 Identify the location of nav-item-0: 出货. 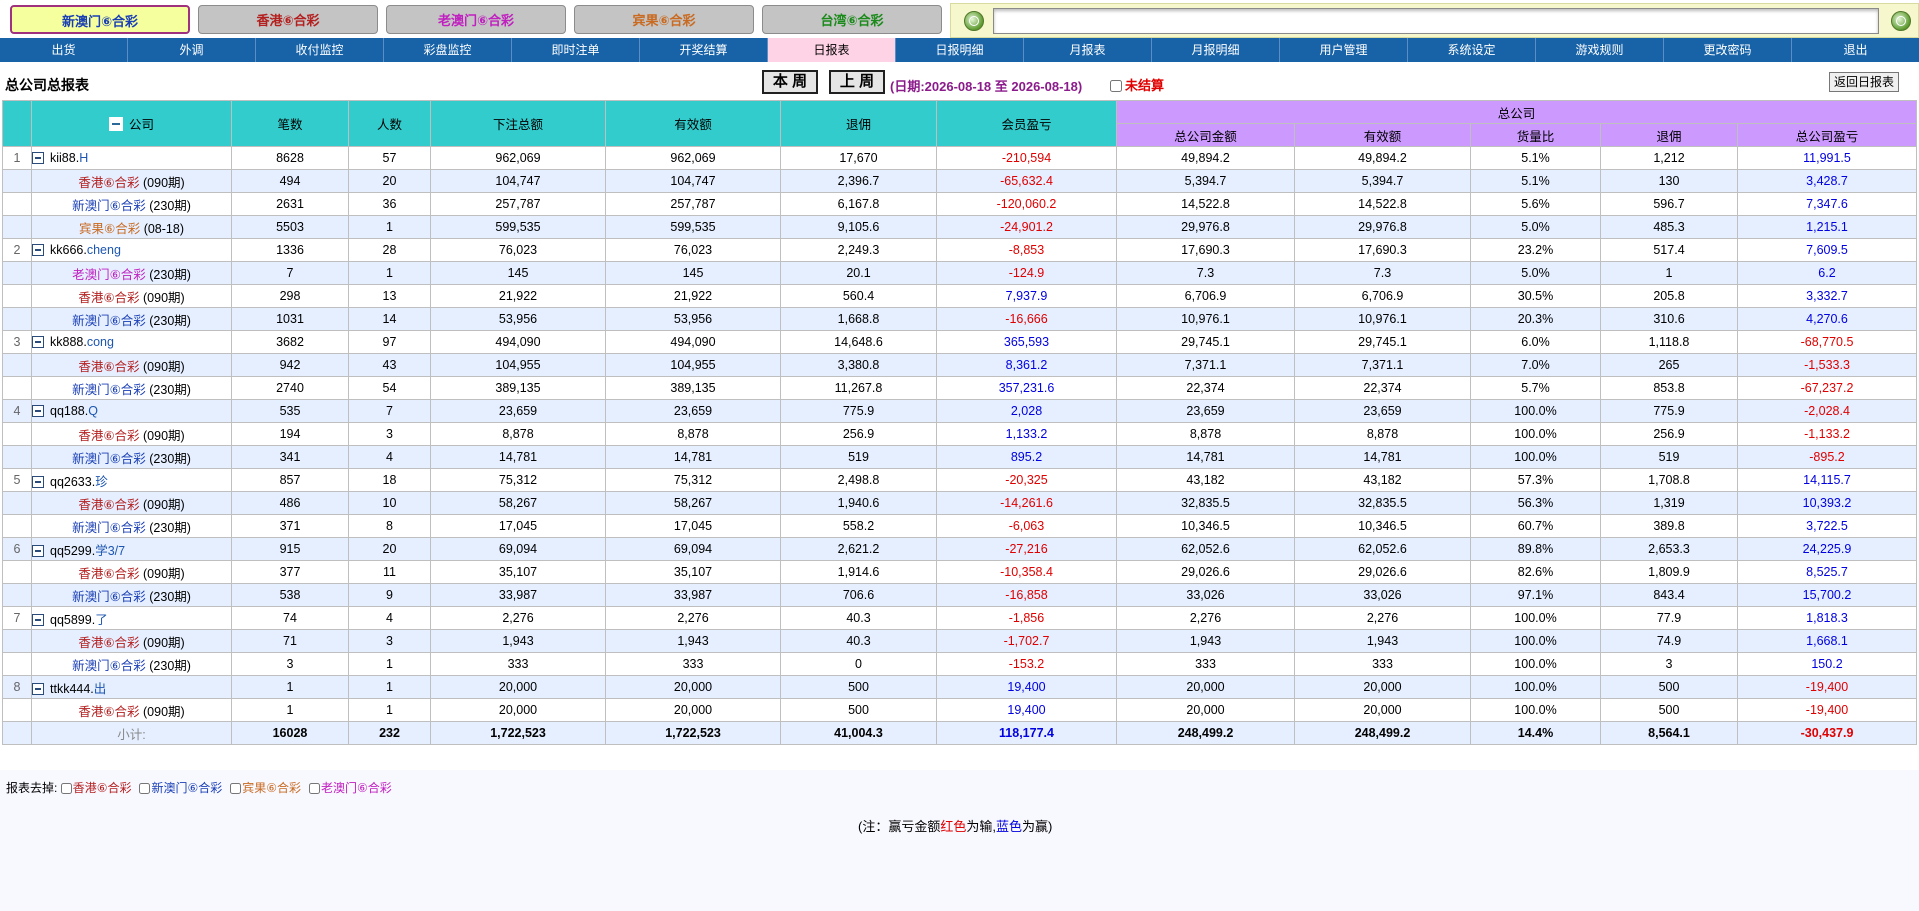
(64, 50).